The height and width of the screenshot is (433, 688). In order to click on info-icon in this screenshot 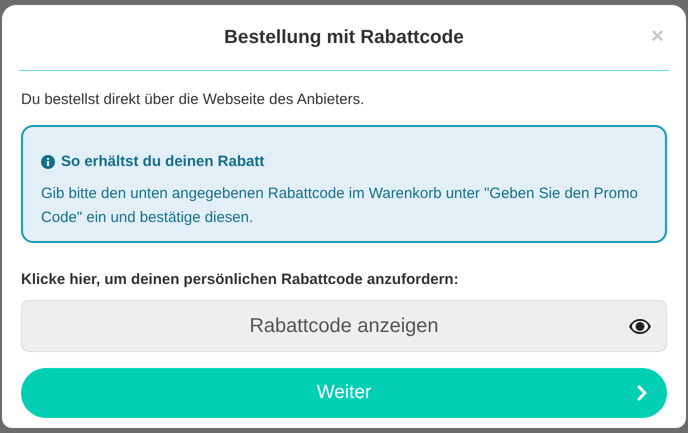, I will do `click(48, 161)`.